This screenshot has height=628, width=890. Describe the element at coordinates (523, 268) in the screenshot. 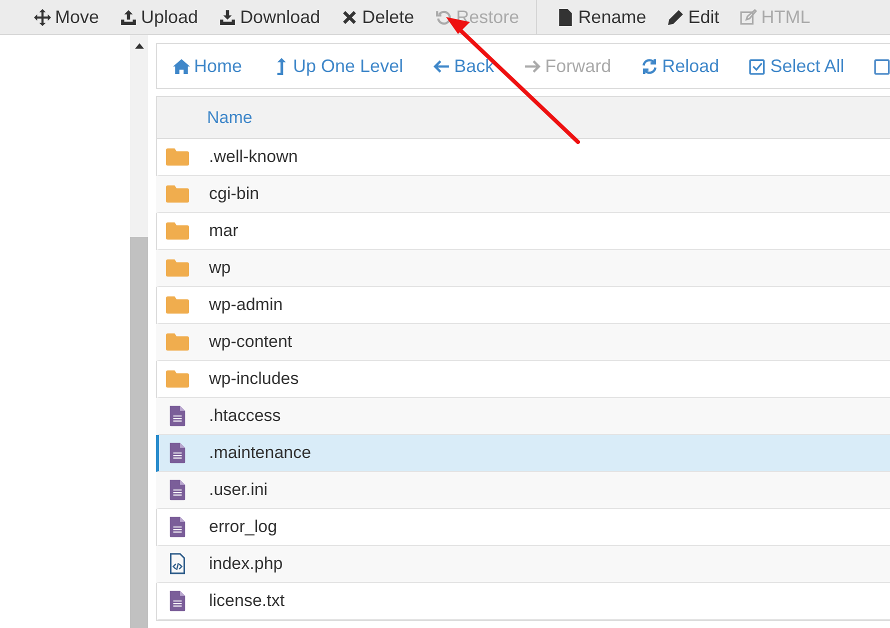

I see `file-row: wp` at that location.